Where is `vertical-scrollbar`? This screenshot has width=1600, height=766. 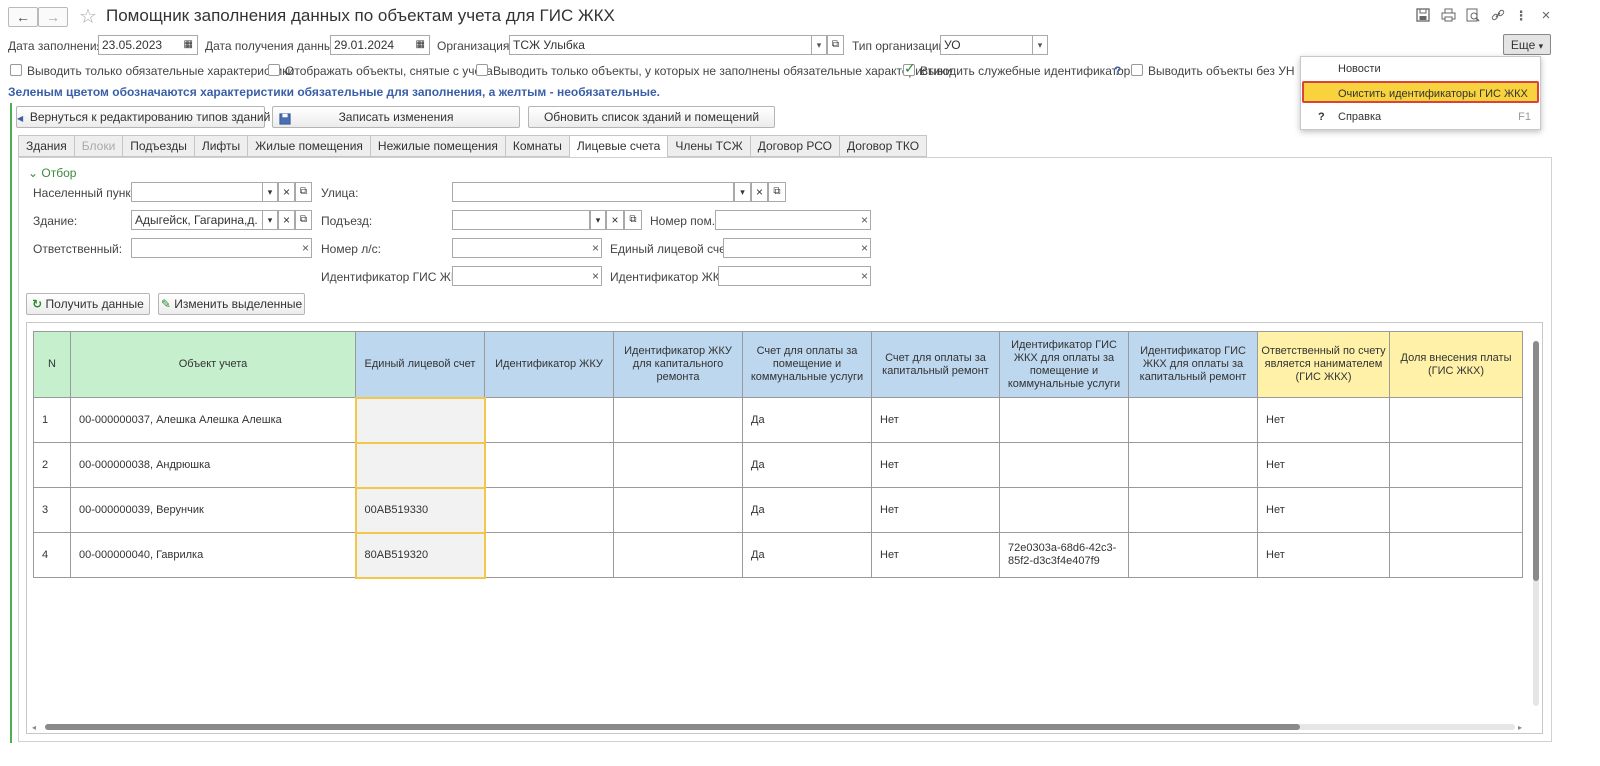 vertical-scrollbar is located at coordinates (1536, 523).